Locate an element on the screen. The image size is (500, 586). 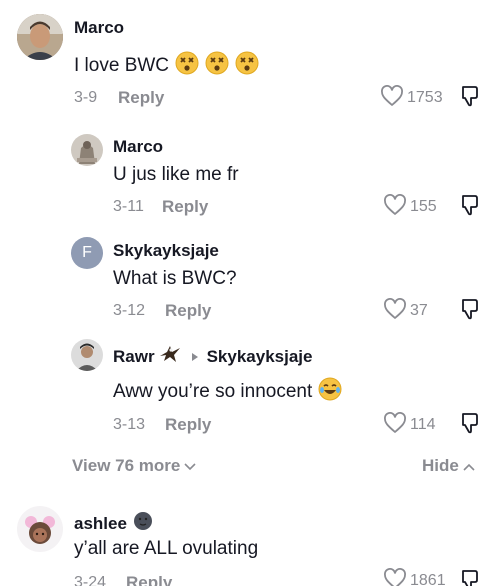
comment-text: Aww you’re so innocent is located at coordinates (227, 392).